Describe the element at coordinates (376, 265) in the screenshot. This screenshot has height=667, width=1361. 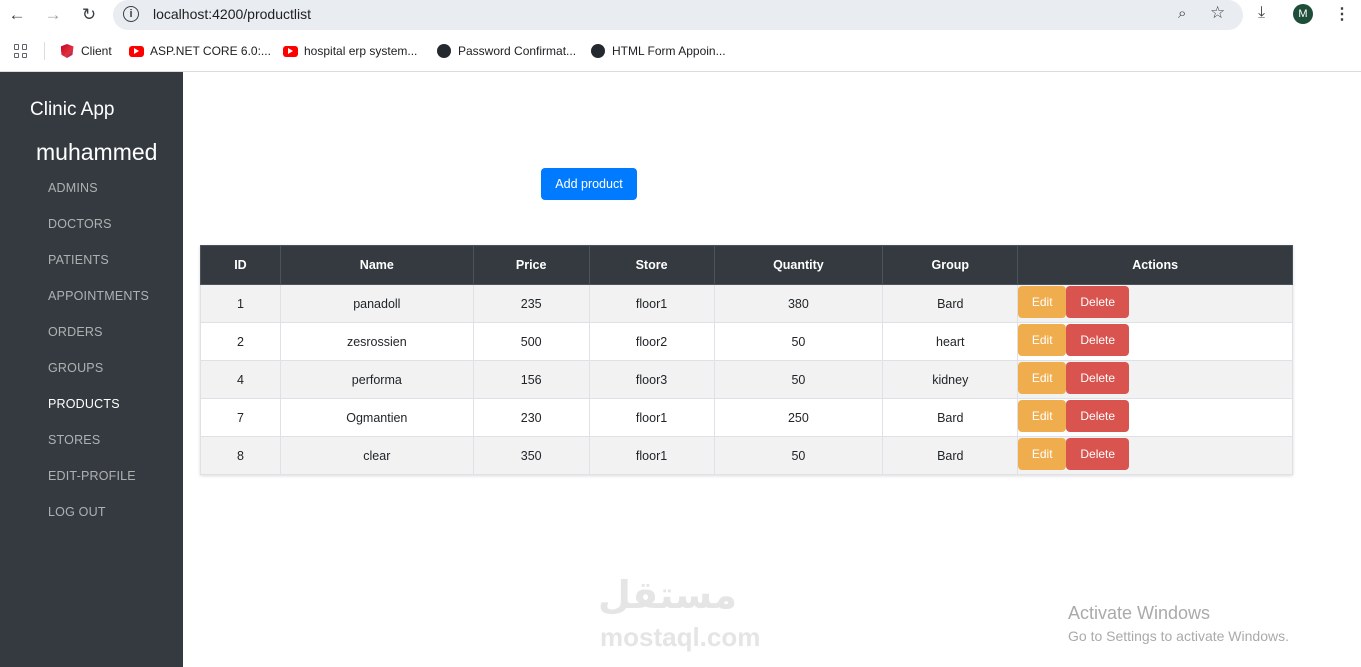
I see `column-header-name: Name` at that location.